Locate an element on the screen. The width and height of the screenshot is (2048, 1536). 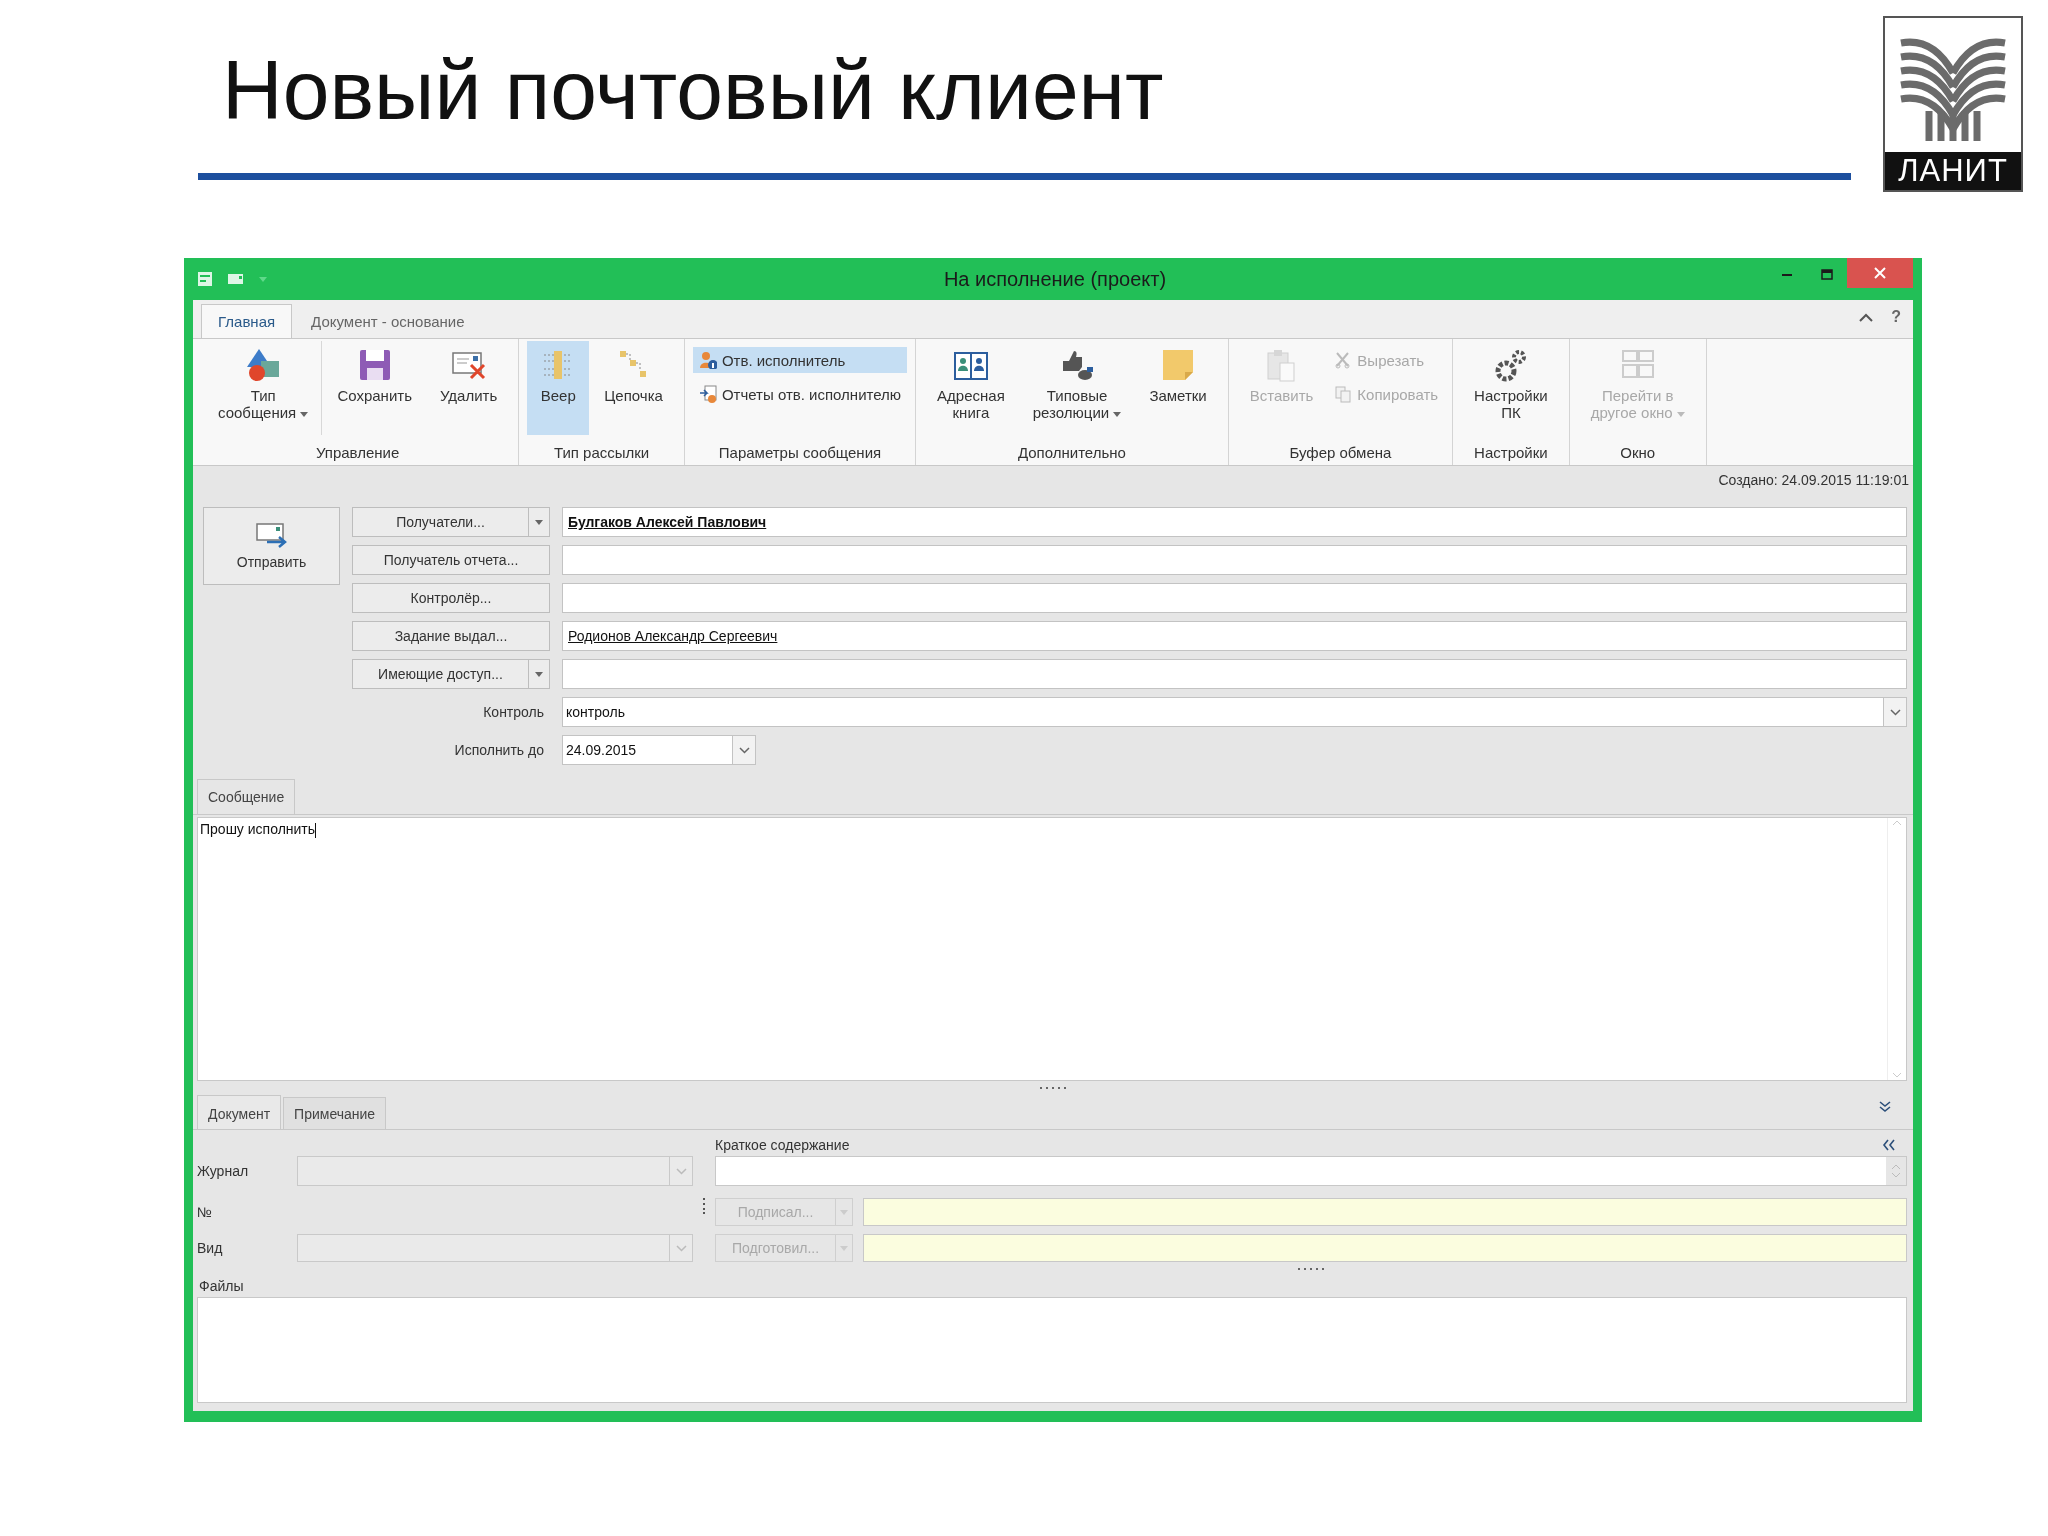
ribbon-button: Отв. исполнитель is located at coordinates (800, 360).